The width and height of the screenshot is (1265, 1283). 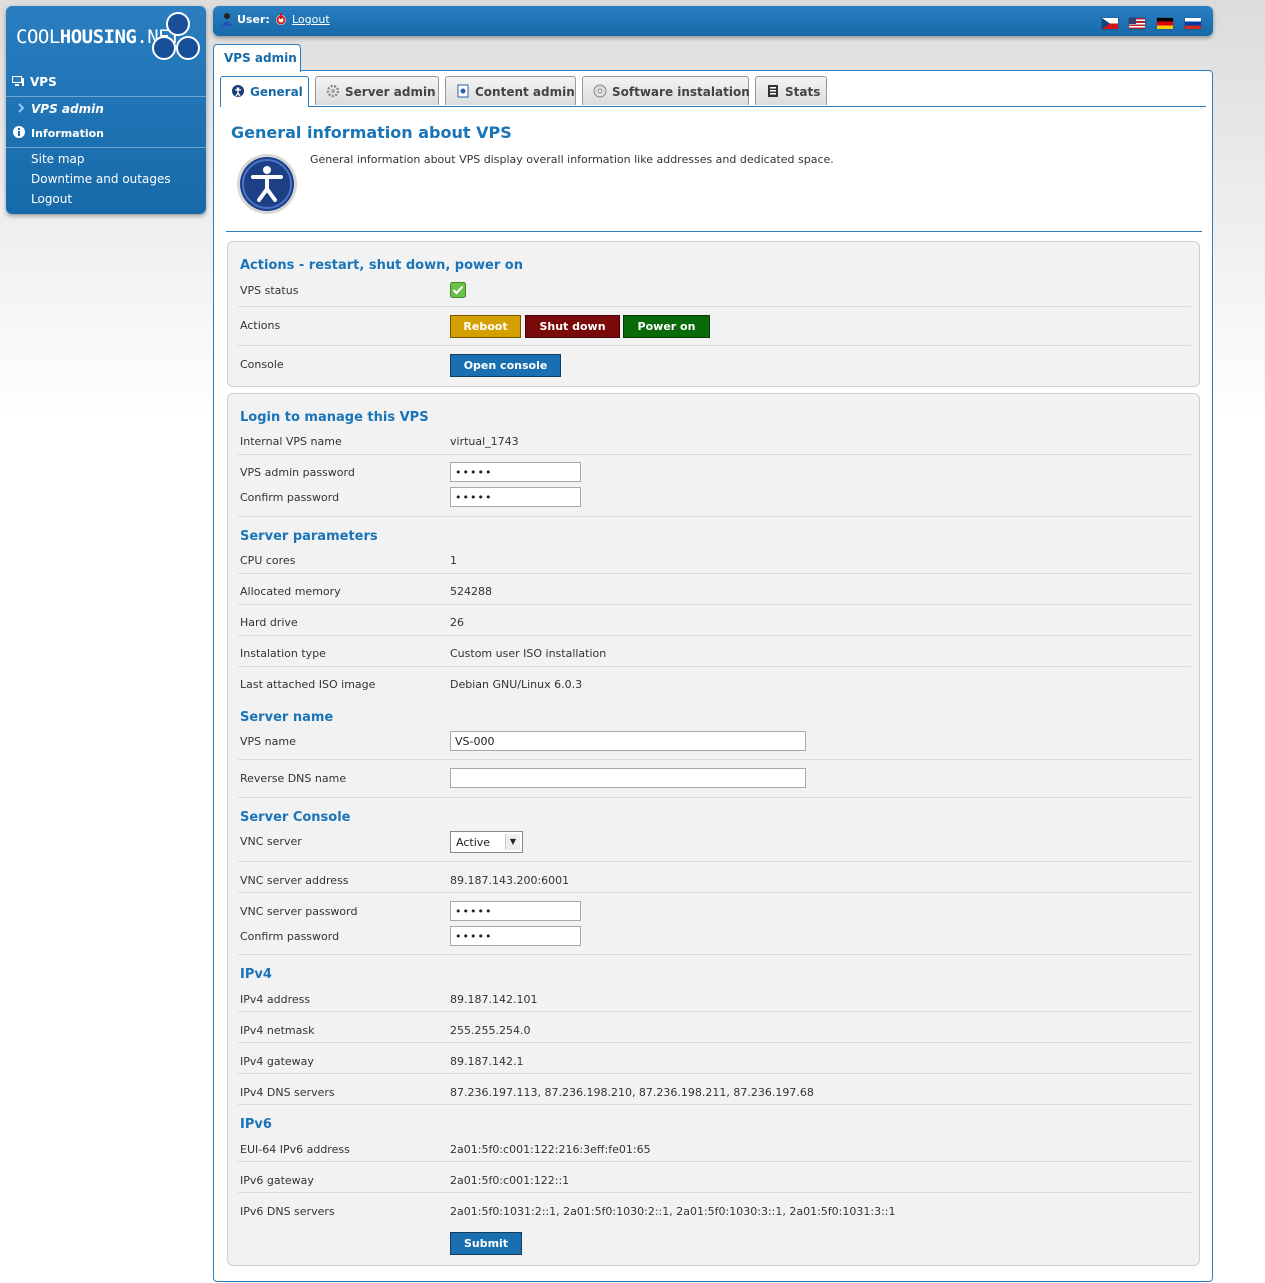 I want to click on sidebar-item-vps: VPS, so click(x=106, y=81).